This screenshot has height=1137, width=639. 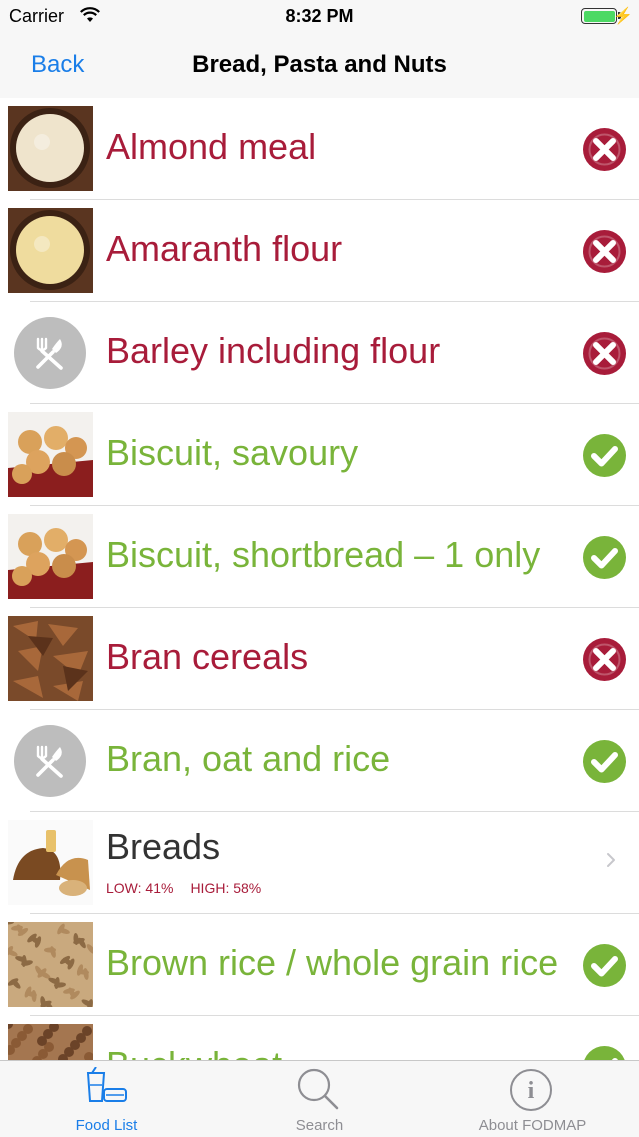 What do you see at coordinates (319, 863) in the screenshot?
I see `food-row: Breads LOW: 41% HIGH: 58%` at bounding box center [319, 863].